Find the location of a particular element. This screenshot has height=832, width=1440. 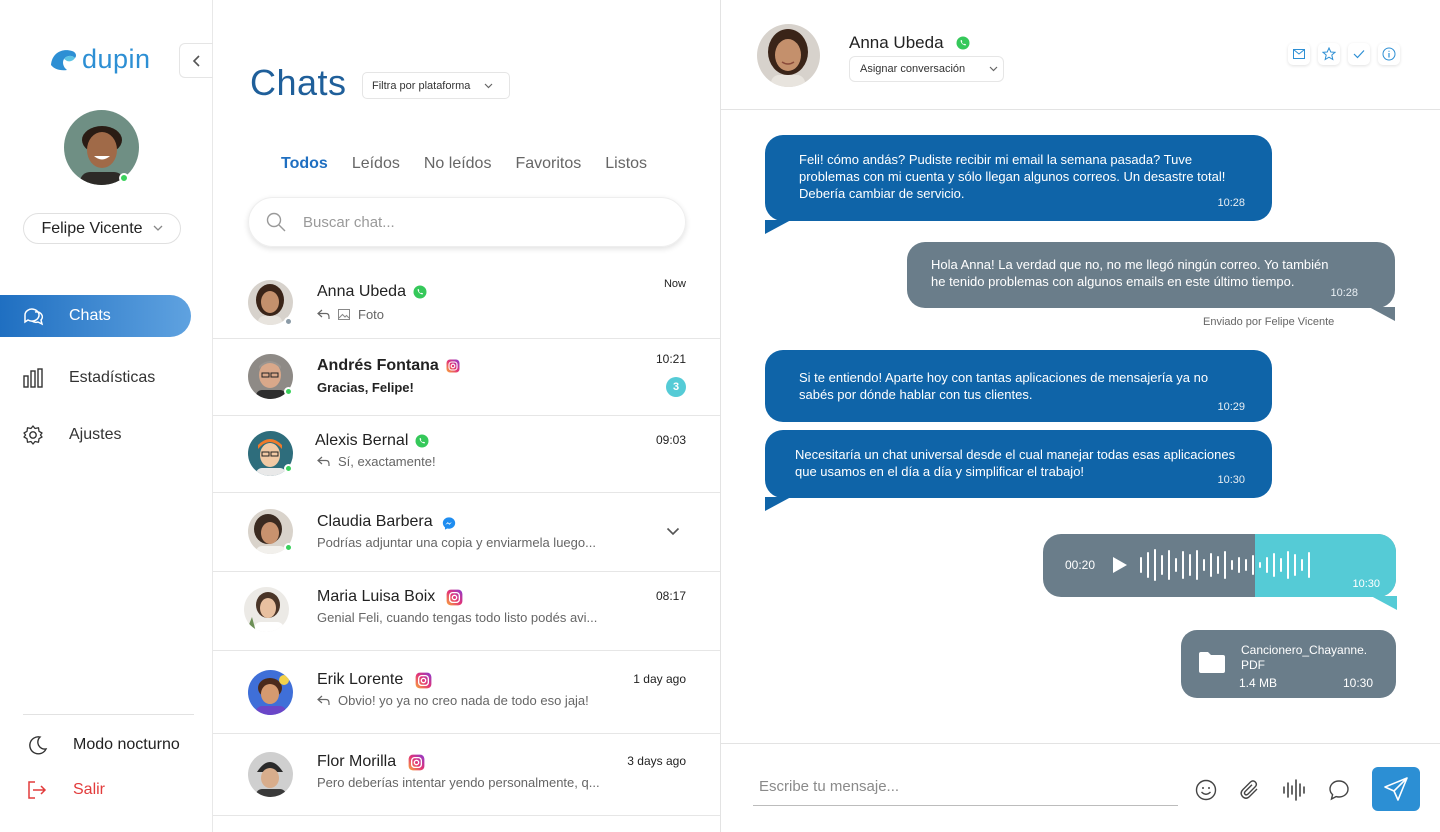

favorite-button is located at coordinates (1329, 54).